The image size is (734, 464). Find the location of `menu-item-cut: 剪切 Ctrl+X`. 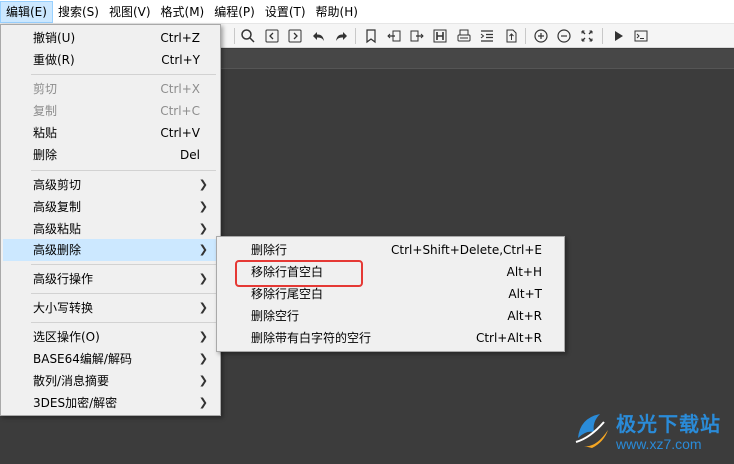

menu-item-cut: 剪切 Ctrl+X is located at coordinates (110, 89).